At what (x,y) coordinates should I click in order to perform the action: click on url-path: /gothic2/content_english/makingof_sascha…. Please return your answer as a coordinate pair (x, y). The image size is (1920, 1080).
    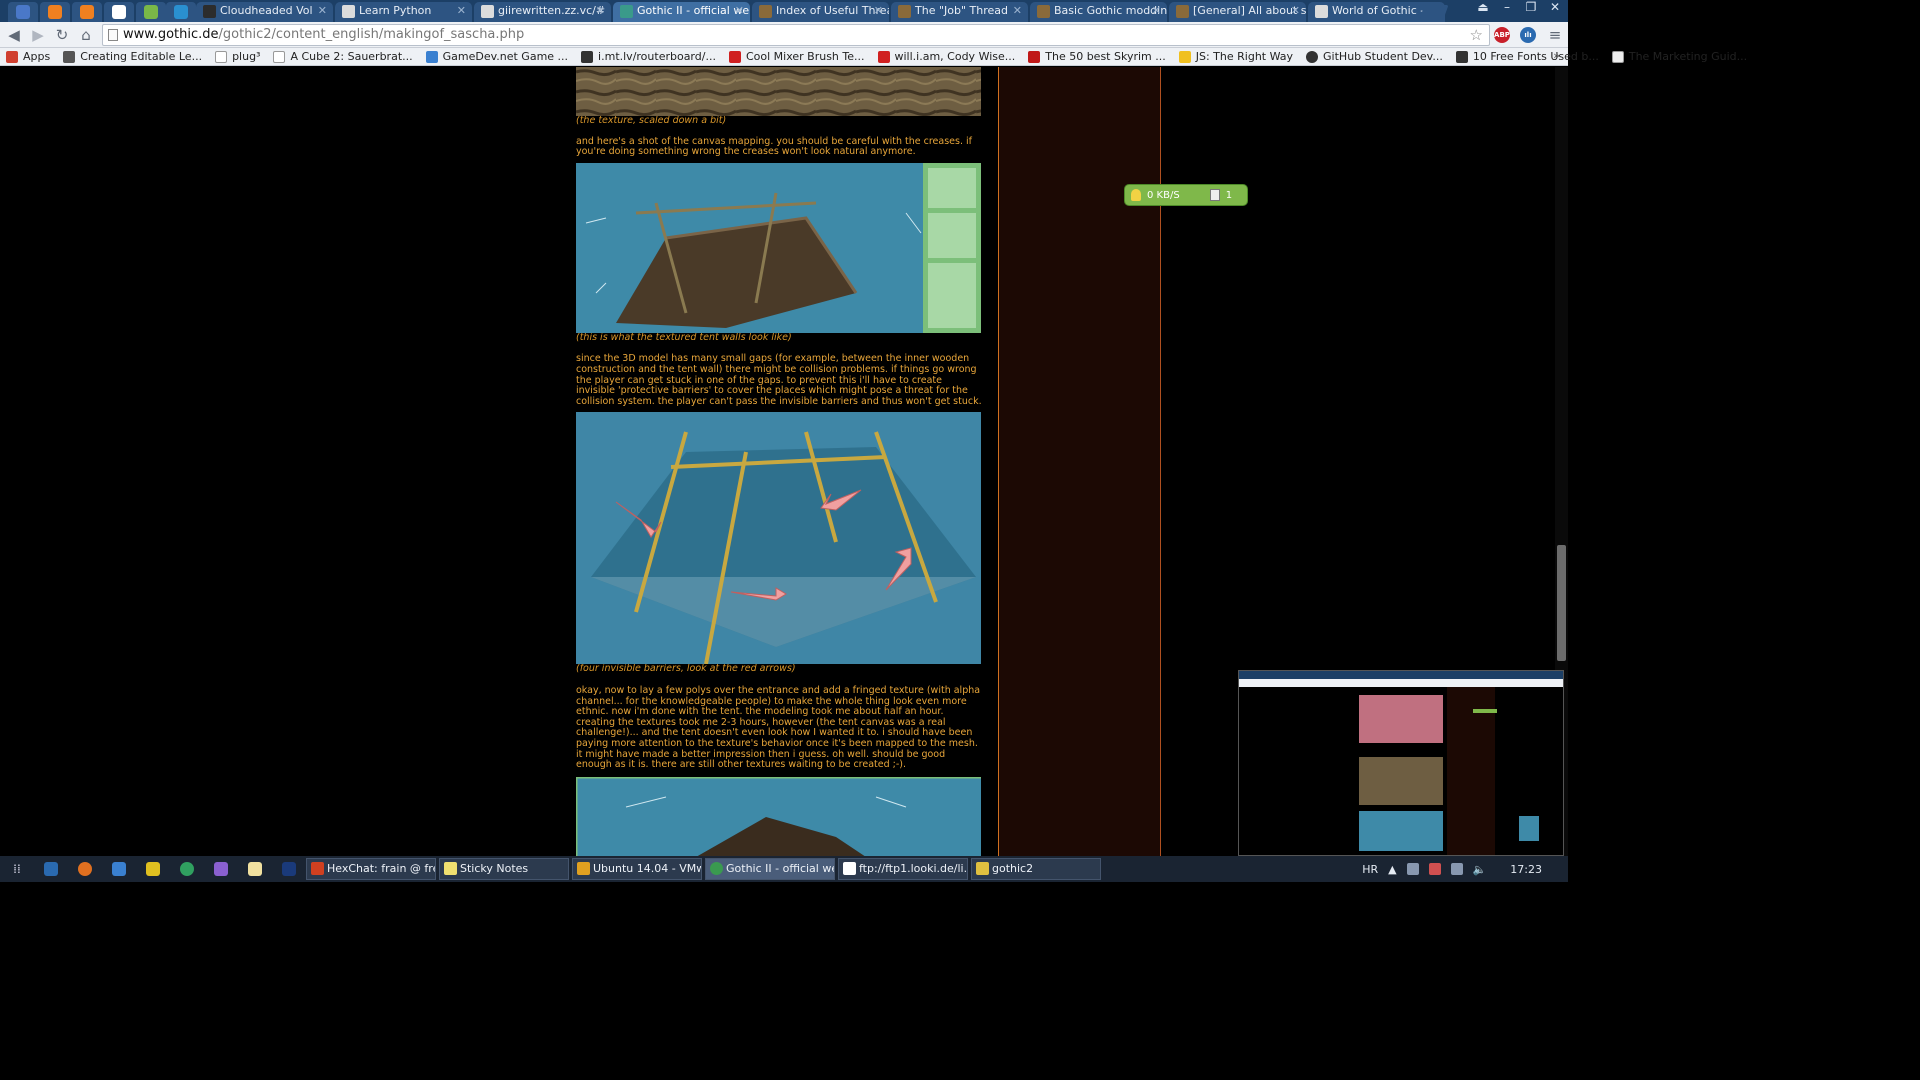
    Looking at the image, I should click on (371, 34).